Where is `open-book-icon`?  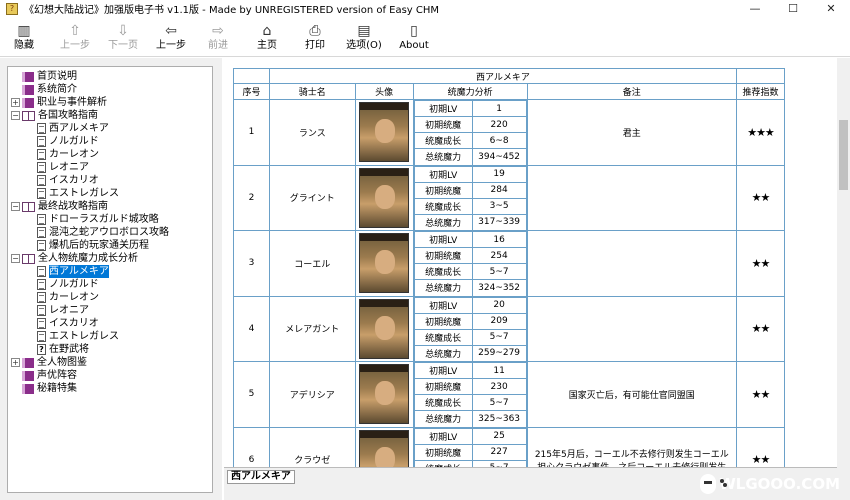 open-book-icon is located at coordinates (28, 258).